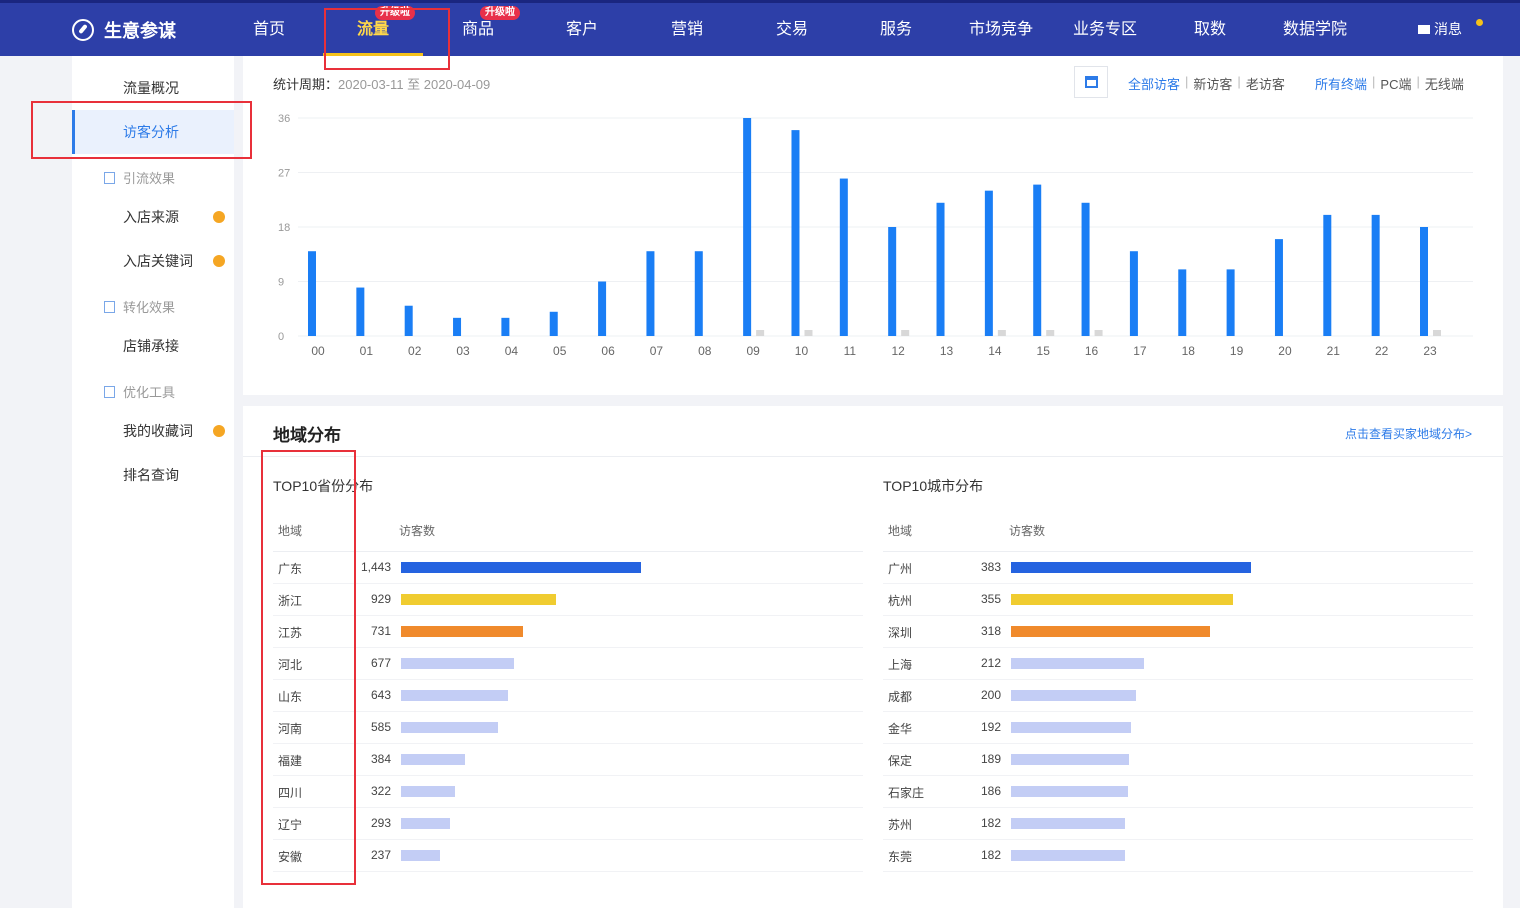 Image resolution: width=1520 pixels, height=908 pixels. What do you see at coordinates (568, 664) in the screenshot?
I see `table-row: 河北 677` at bounding box center [568, 664].